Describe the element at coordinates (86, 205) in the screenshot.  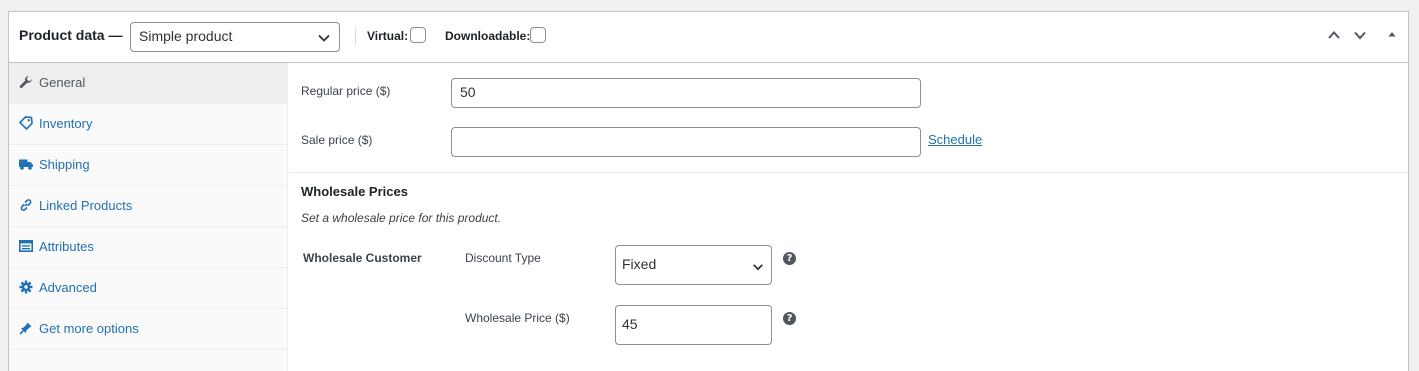
I see `tab-linked-products-label: Linked Products` at that location.